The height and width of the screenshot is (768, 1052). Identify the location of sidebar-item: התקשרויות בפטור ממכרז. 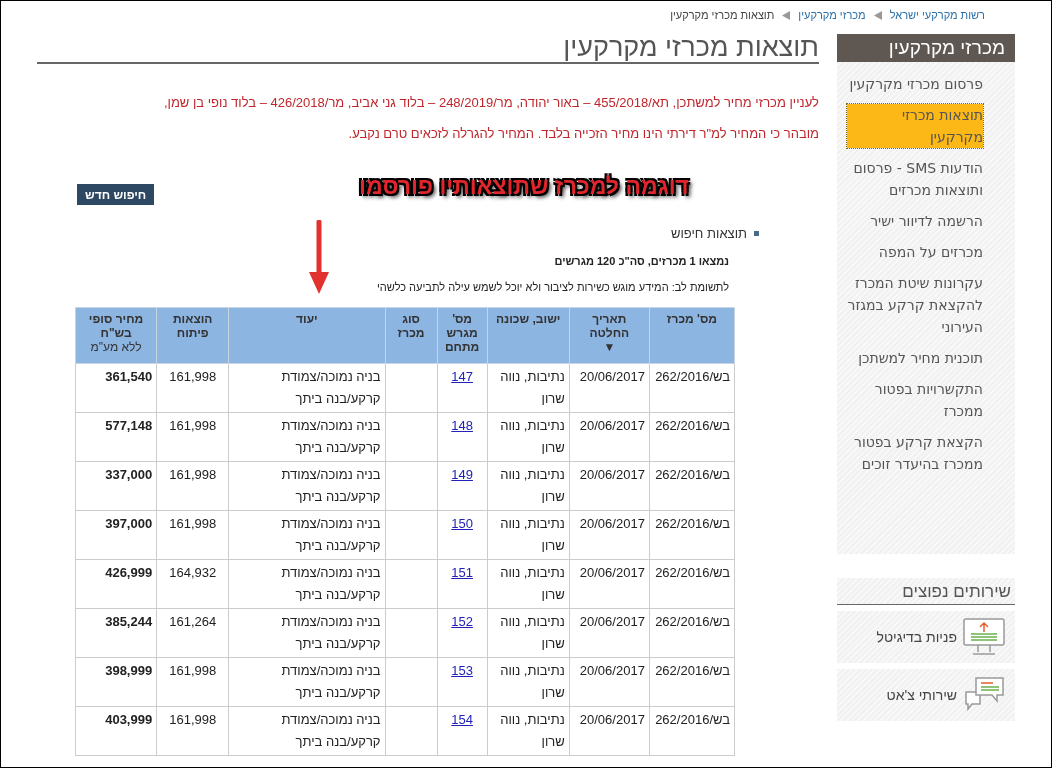
(915, 400).